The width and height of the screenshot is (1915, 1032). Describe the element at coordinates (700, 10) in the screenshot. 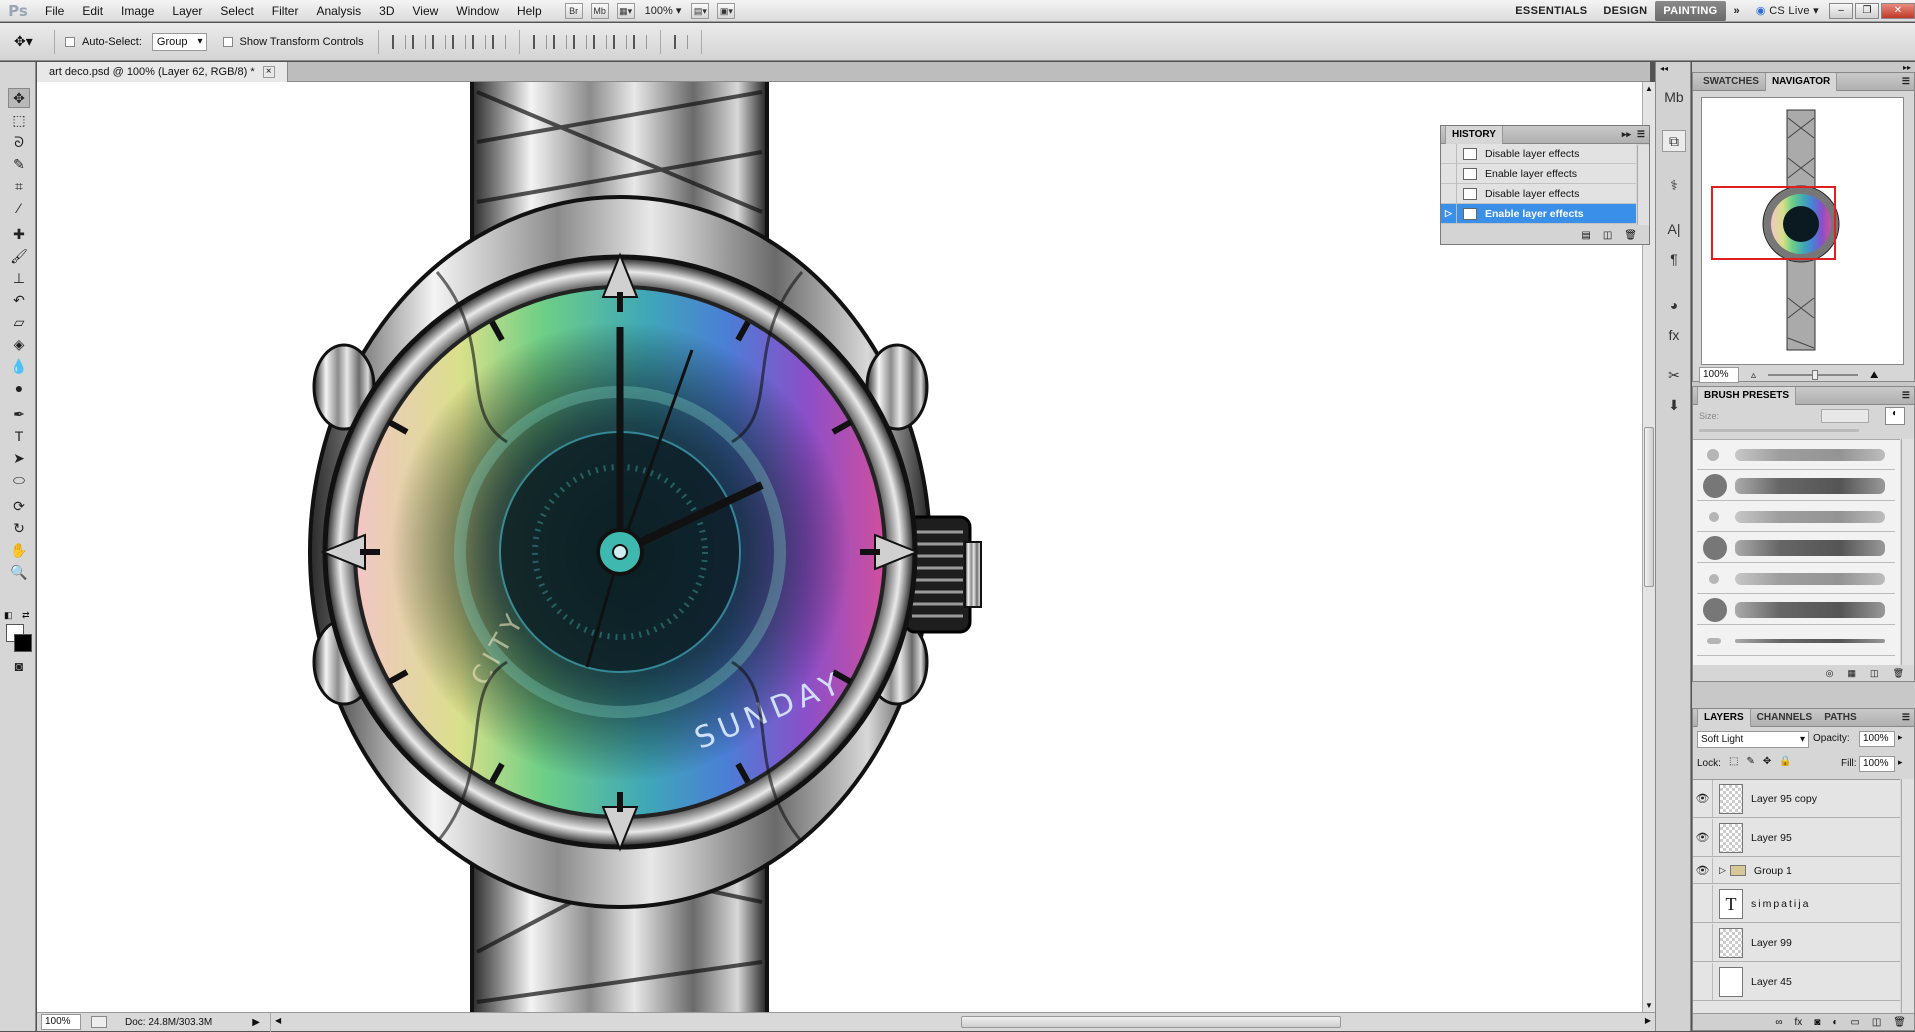

I see `arrange-documents-button: ▤▾` at that location.